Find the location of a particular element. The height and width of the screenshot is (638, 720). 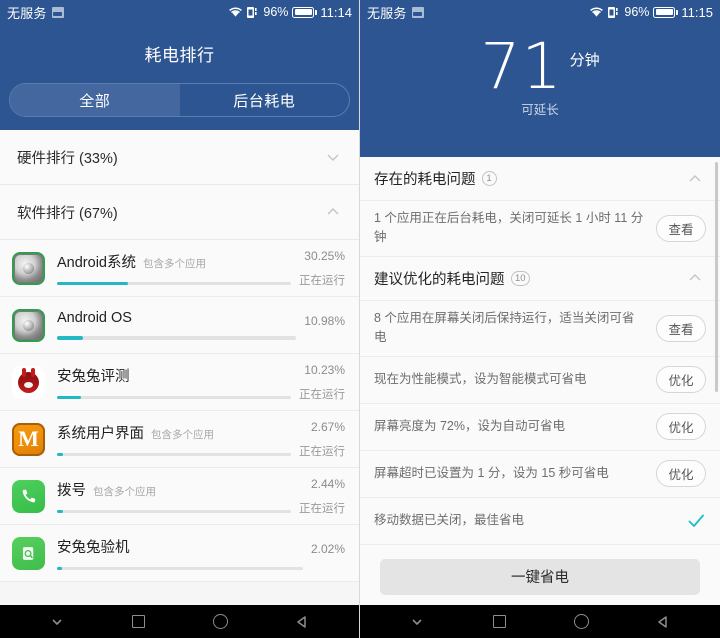

tab-all: 全部 is located at coordinates (95, 100).